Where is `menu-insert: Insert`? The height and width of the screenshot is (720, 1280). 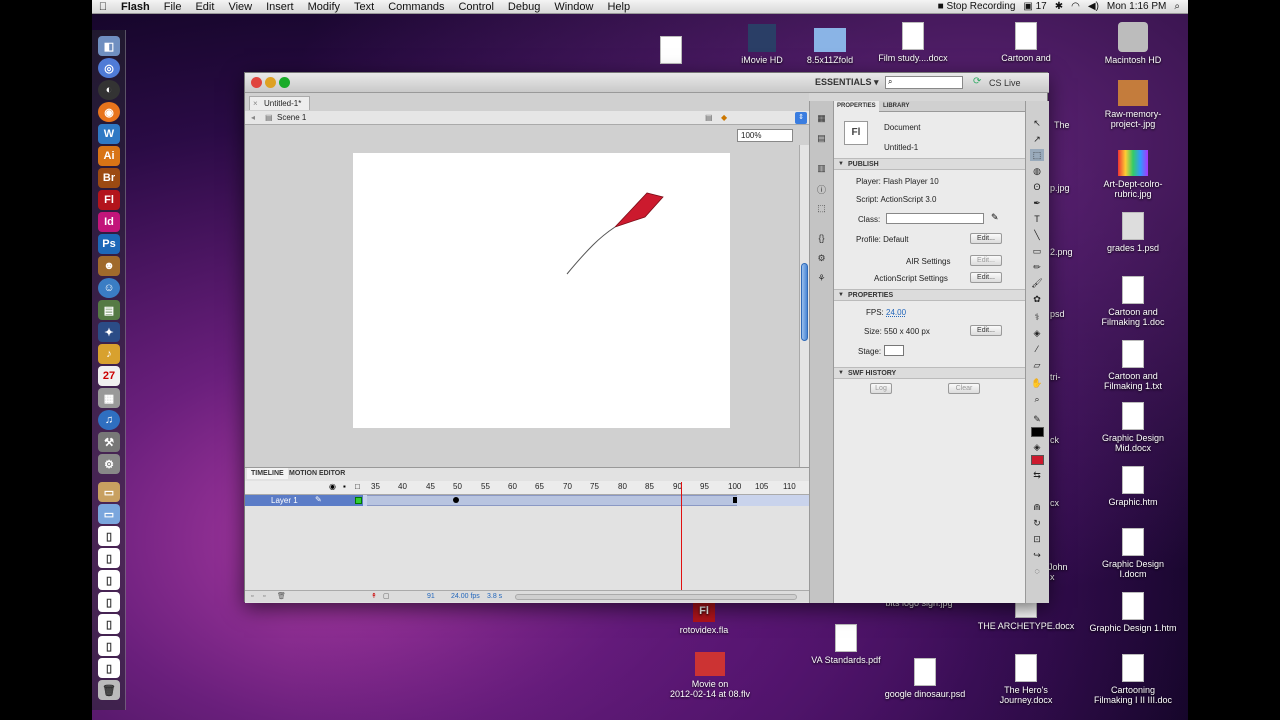 menu-insert: Insert is located at coordinates (280, 7).